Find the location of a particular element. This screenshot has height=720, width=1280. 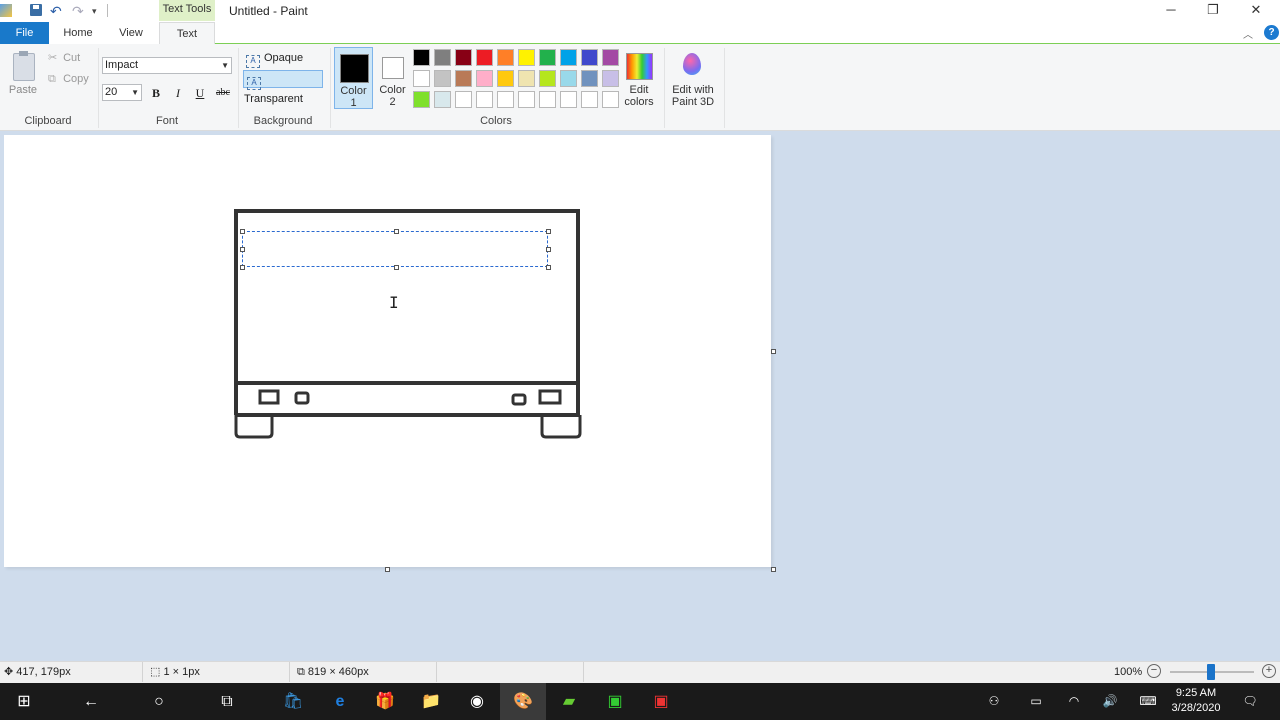

cut-button: ✂ Cut is located at coordinates (64, 58).